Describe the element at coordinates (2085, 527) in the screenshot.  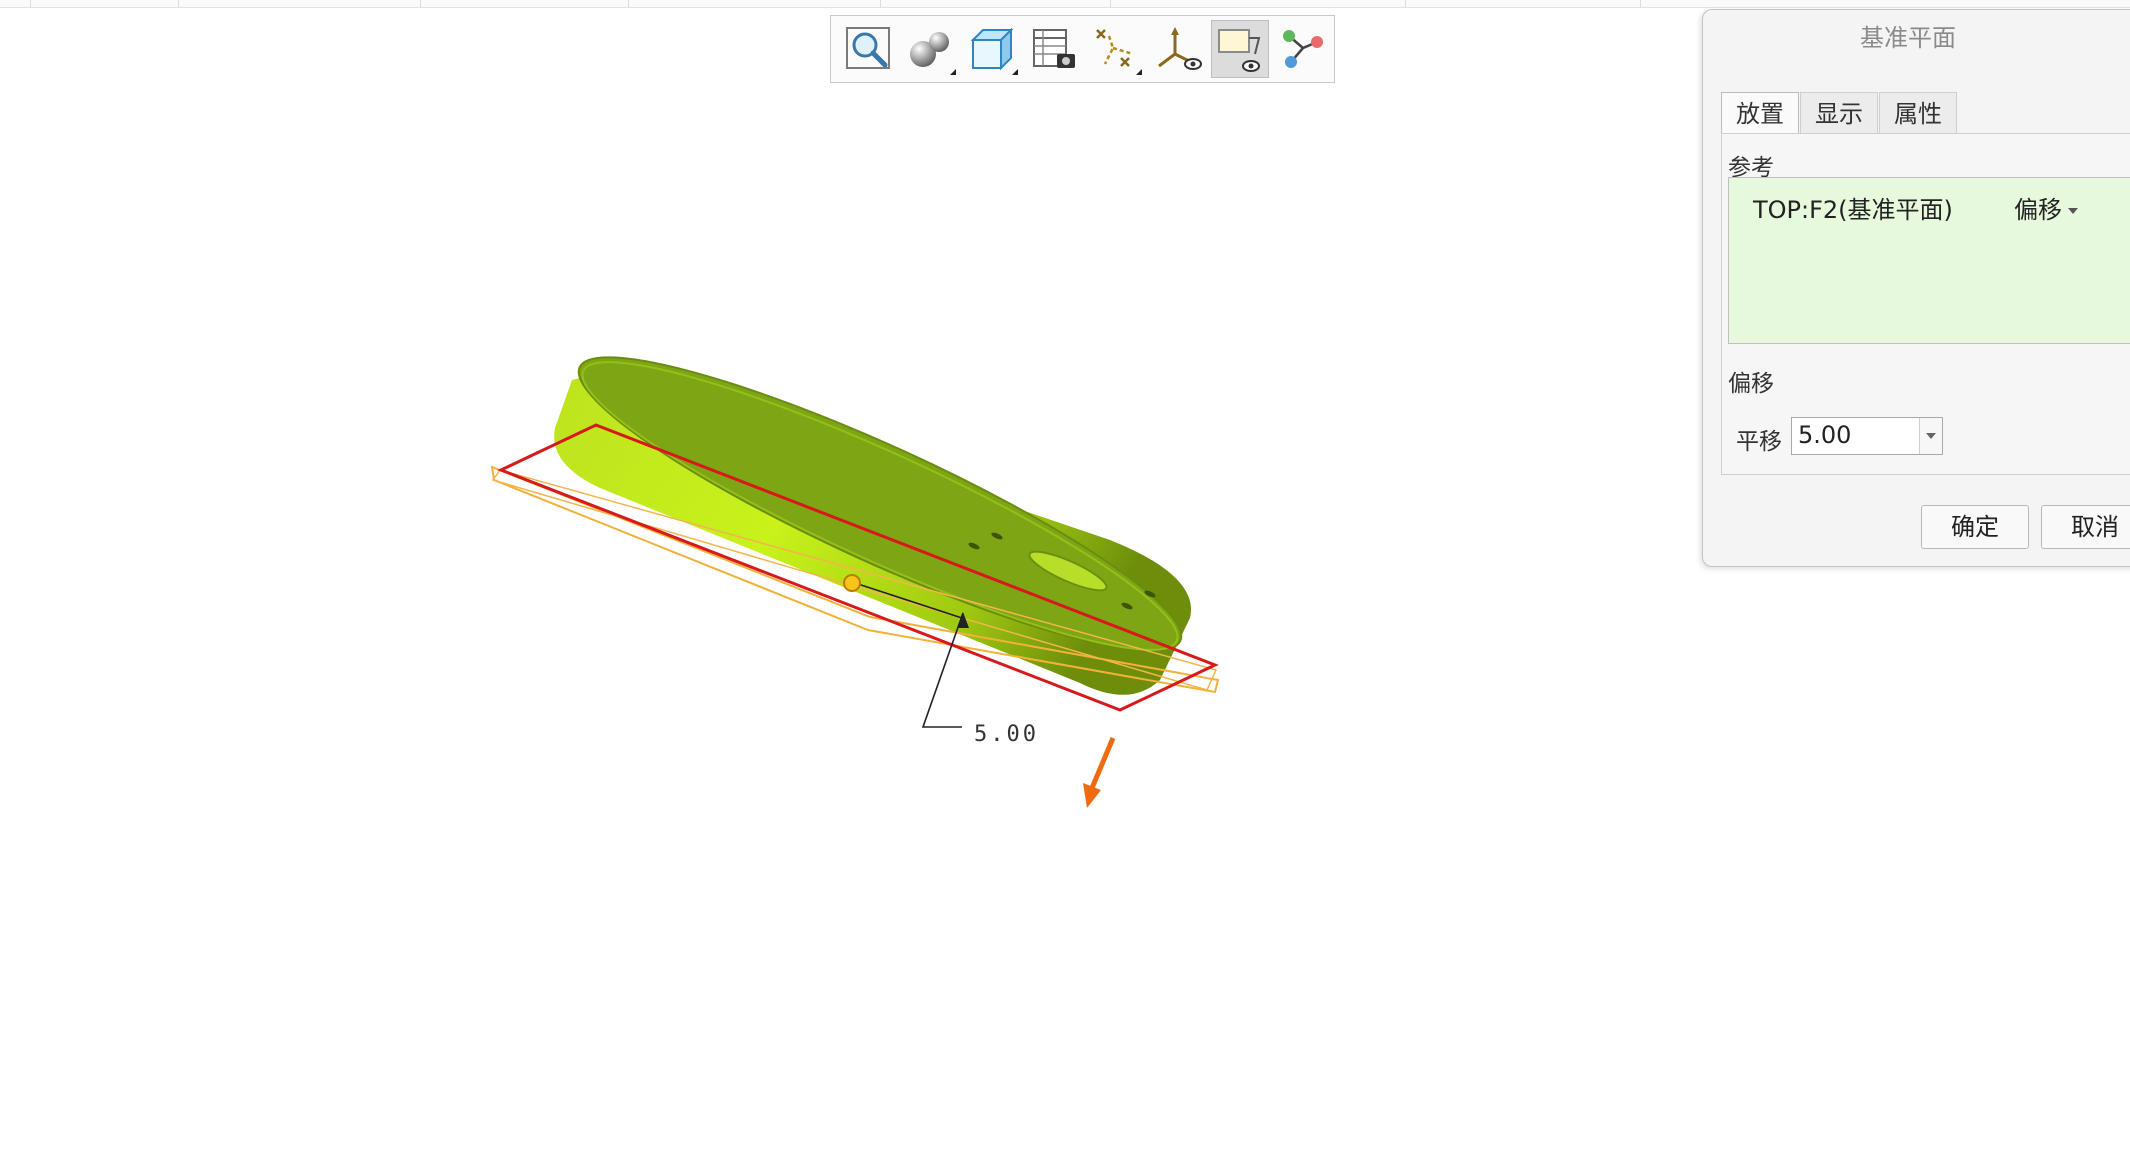
I see `cancel-button: 取消` at that location.